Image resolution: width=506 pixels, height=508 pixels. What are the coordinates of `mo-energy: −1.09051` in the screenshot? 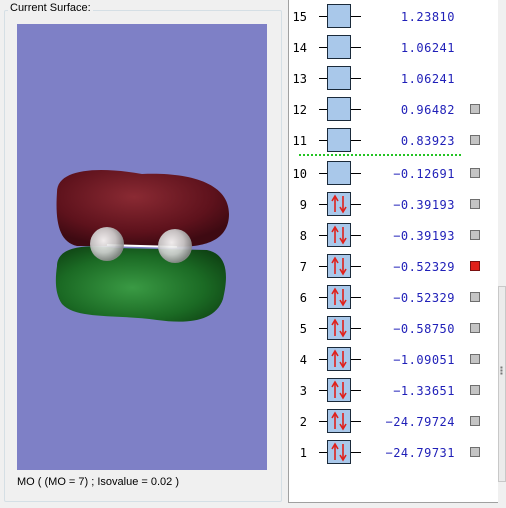 It's located at (424, 360).